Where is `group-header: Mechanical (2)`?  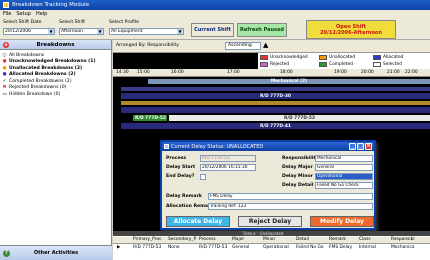
group-header: Mechanical (2) is located at coordinates (289, 81).